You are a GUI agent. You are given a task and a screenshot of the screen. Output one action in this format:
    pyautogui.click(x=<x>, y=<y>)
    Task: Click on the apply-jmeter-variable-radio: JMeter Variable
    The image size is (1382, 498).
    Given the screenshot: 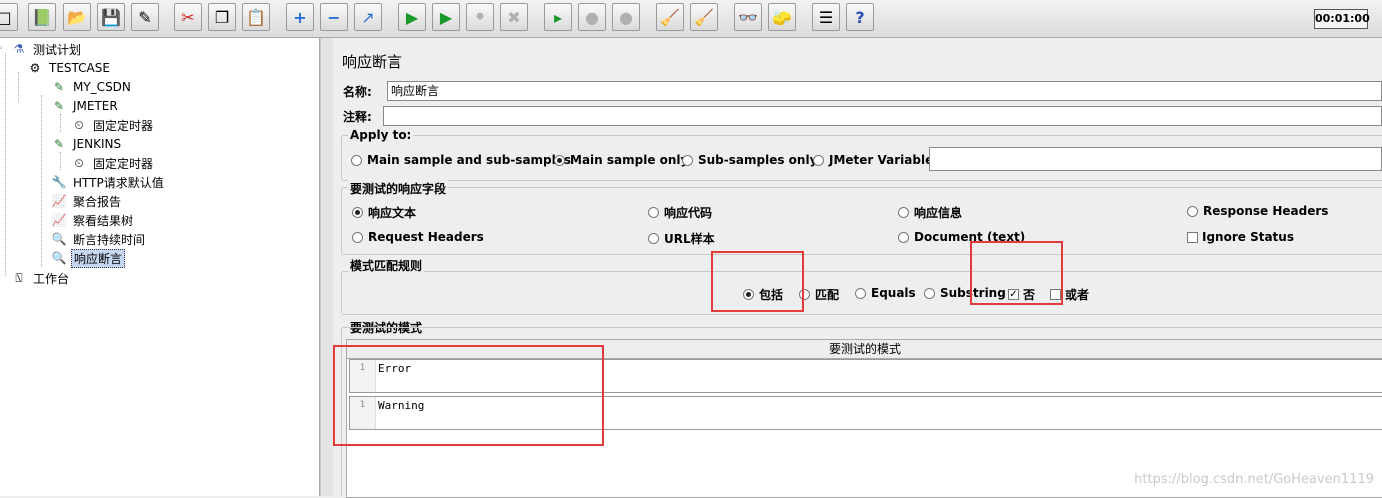 What is the action you would take?
    pyautogui.click(x=873, y=160)
    